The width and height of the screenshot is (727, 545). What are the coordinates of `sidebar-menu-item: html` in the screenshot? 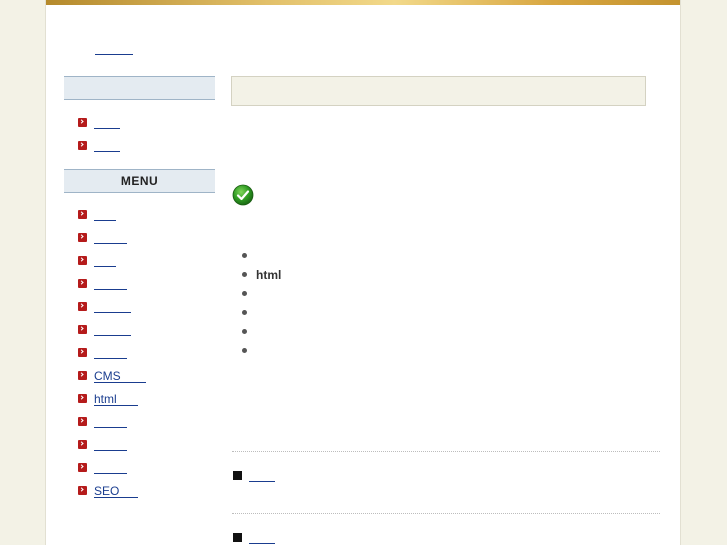 It's located at (112, 403).